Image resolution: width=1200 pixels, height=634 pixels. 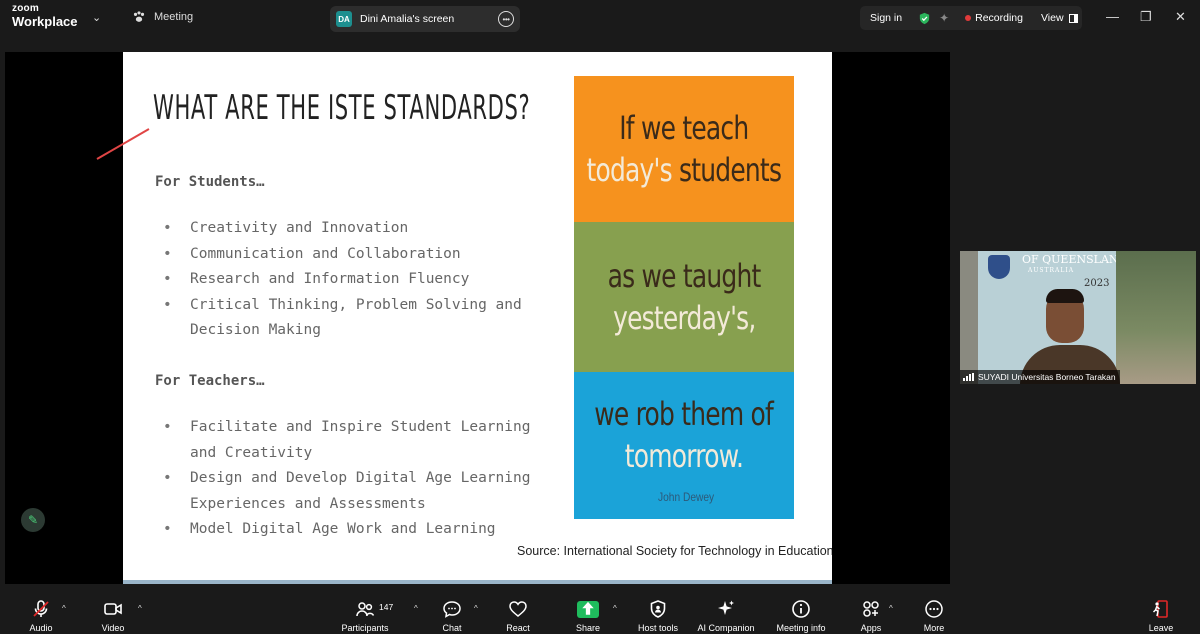 I want to click on recording-dot, so click(x=968, y=18).